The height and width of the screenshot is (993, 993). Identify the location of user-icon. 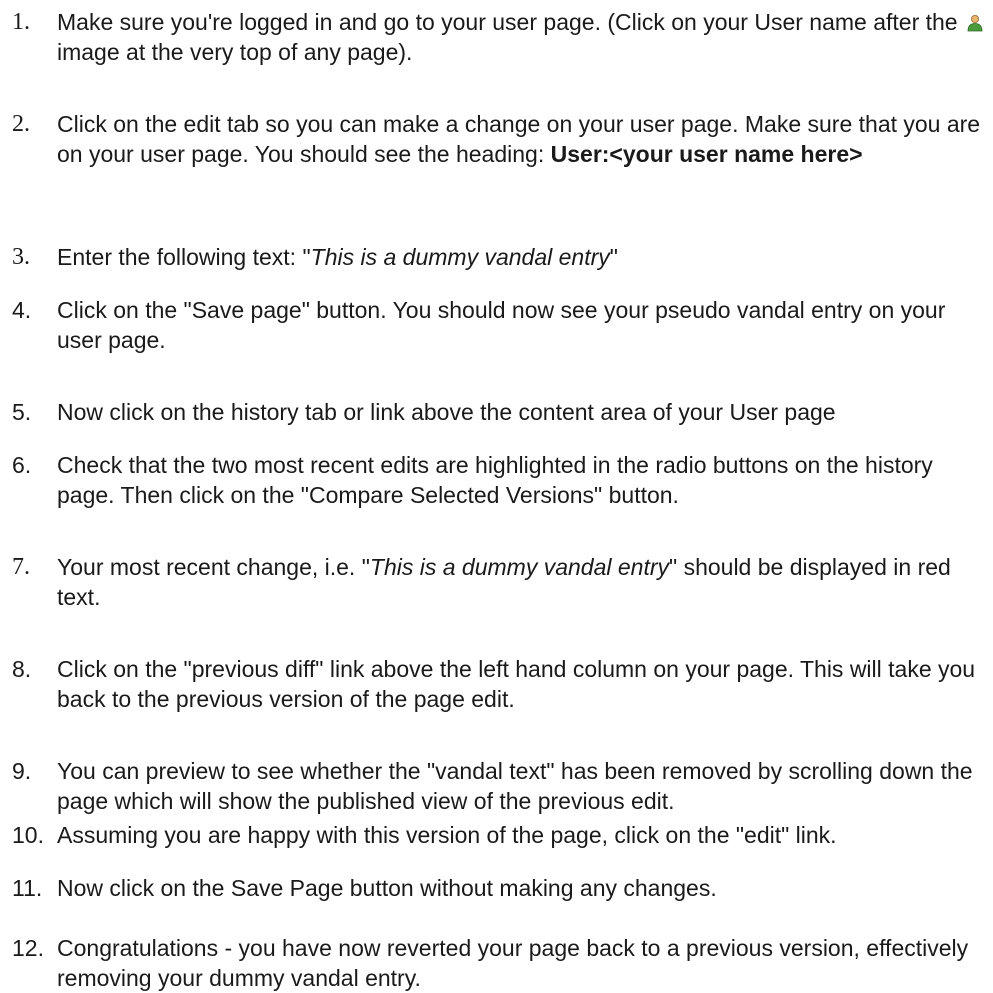
(975, 23).